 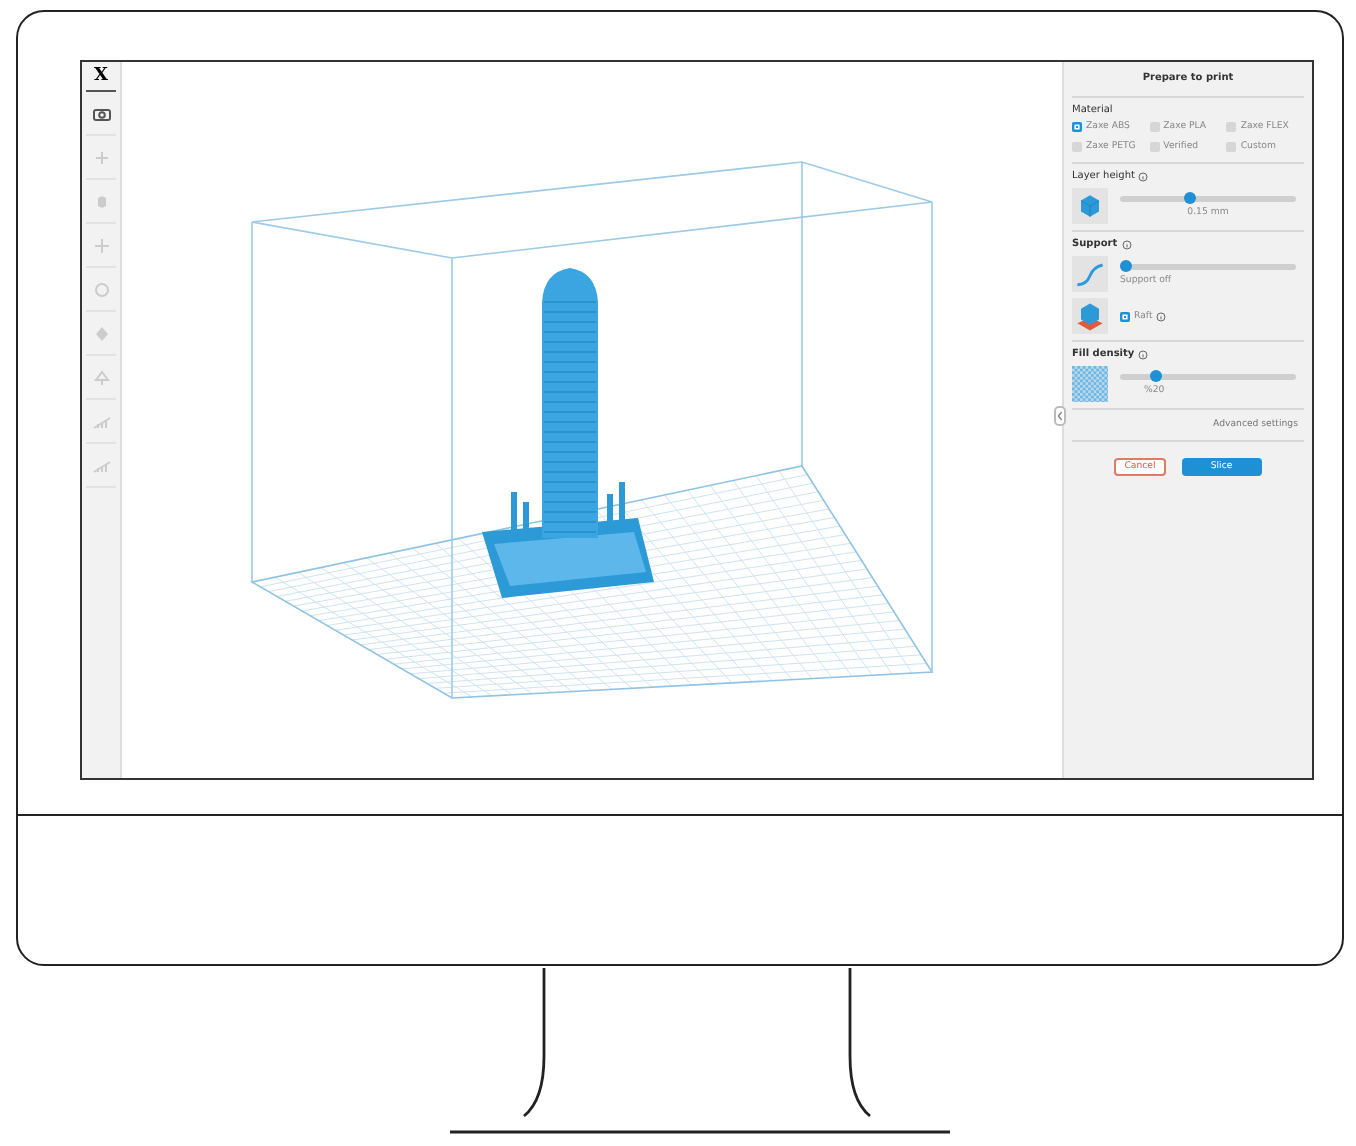 What do you see at coordinates (1090, 384) in the screenshot?
I see `infill-pattern-thumbnail-icon` at bounding box center [1090, 384].